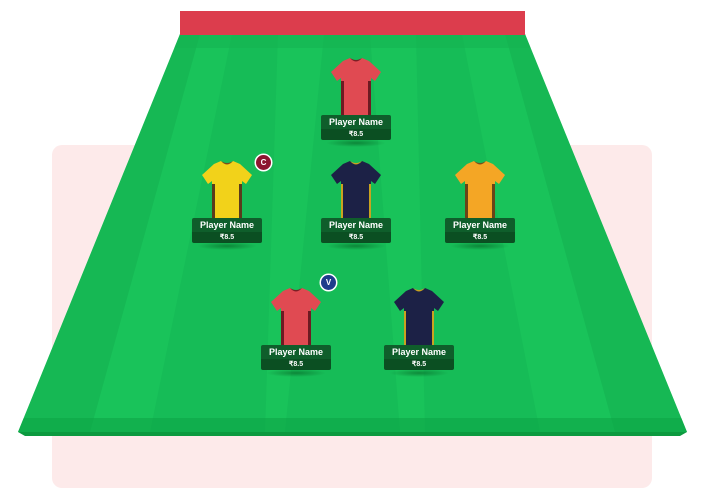  I want to click on goal-bar, so click(352, 23).